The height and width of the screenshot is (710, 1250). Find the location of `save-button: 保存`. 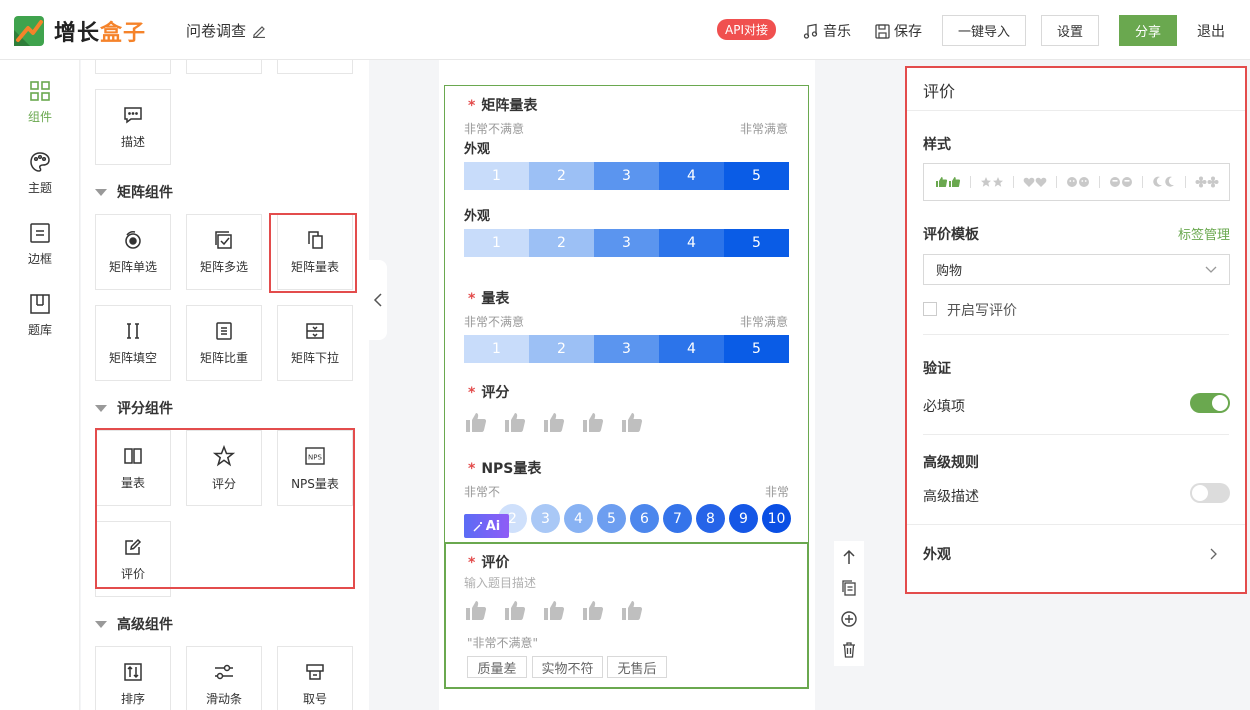

save-button: 保存 is located at coordinates (898, 31).